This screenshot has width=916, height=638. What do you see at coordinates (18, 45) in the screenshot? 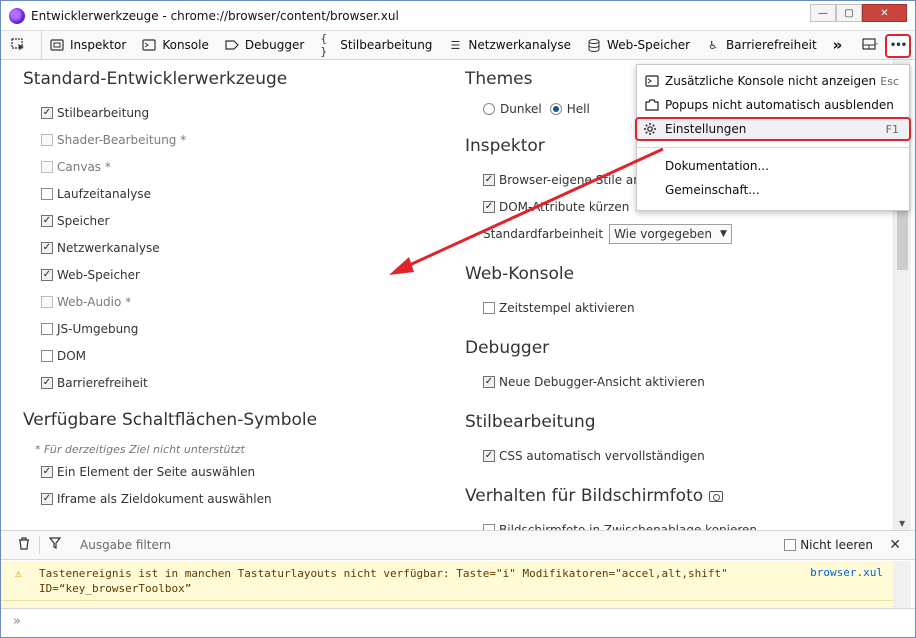
I see `element-picker-icon` at bounding box center [18, 45].